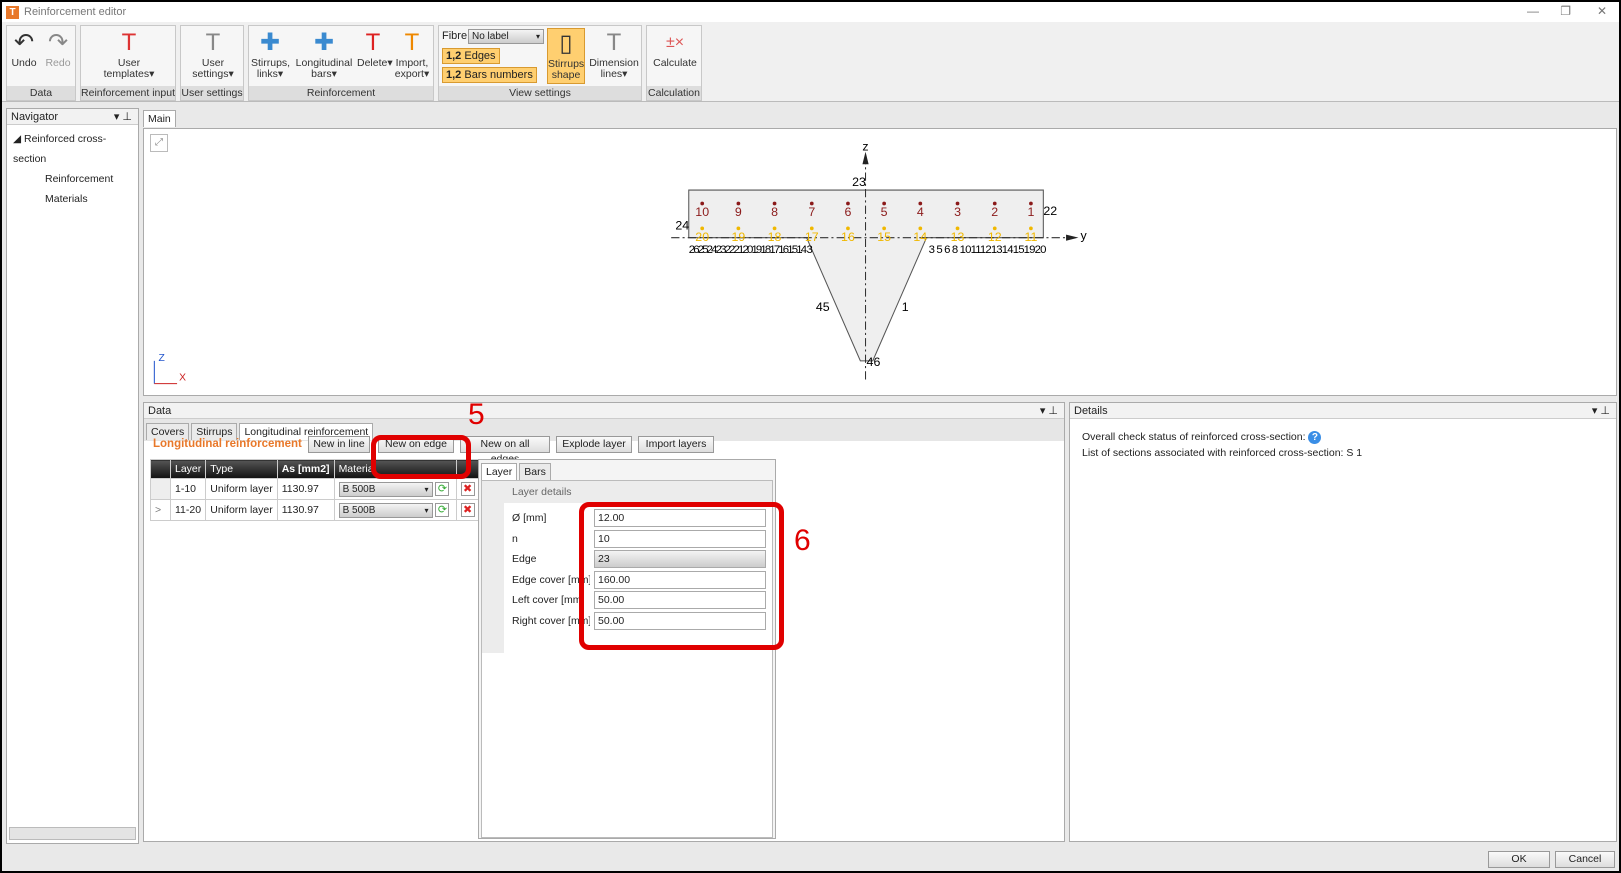 The height and width of the screenshot is (873, 1621). What do you see at coordinates (1315, 437) in the screenshot?
I see `help-icon: ?` at bounding box center [1315, 437].